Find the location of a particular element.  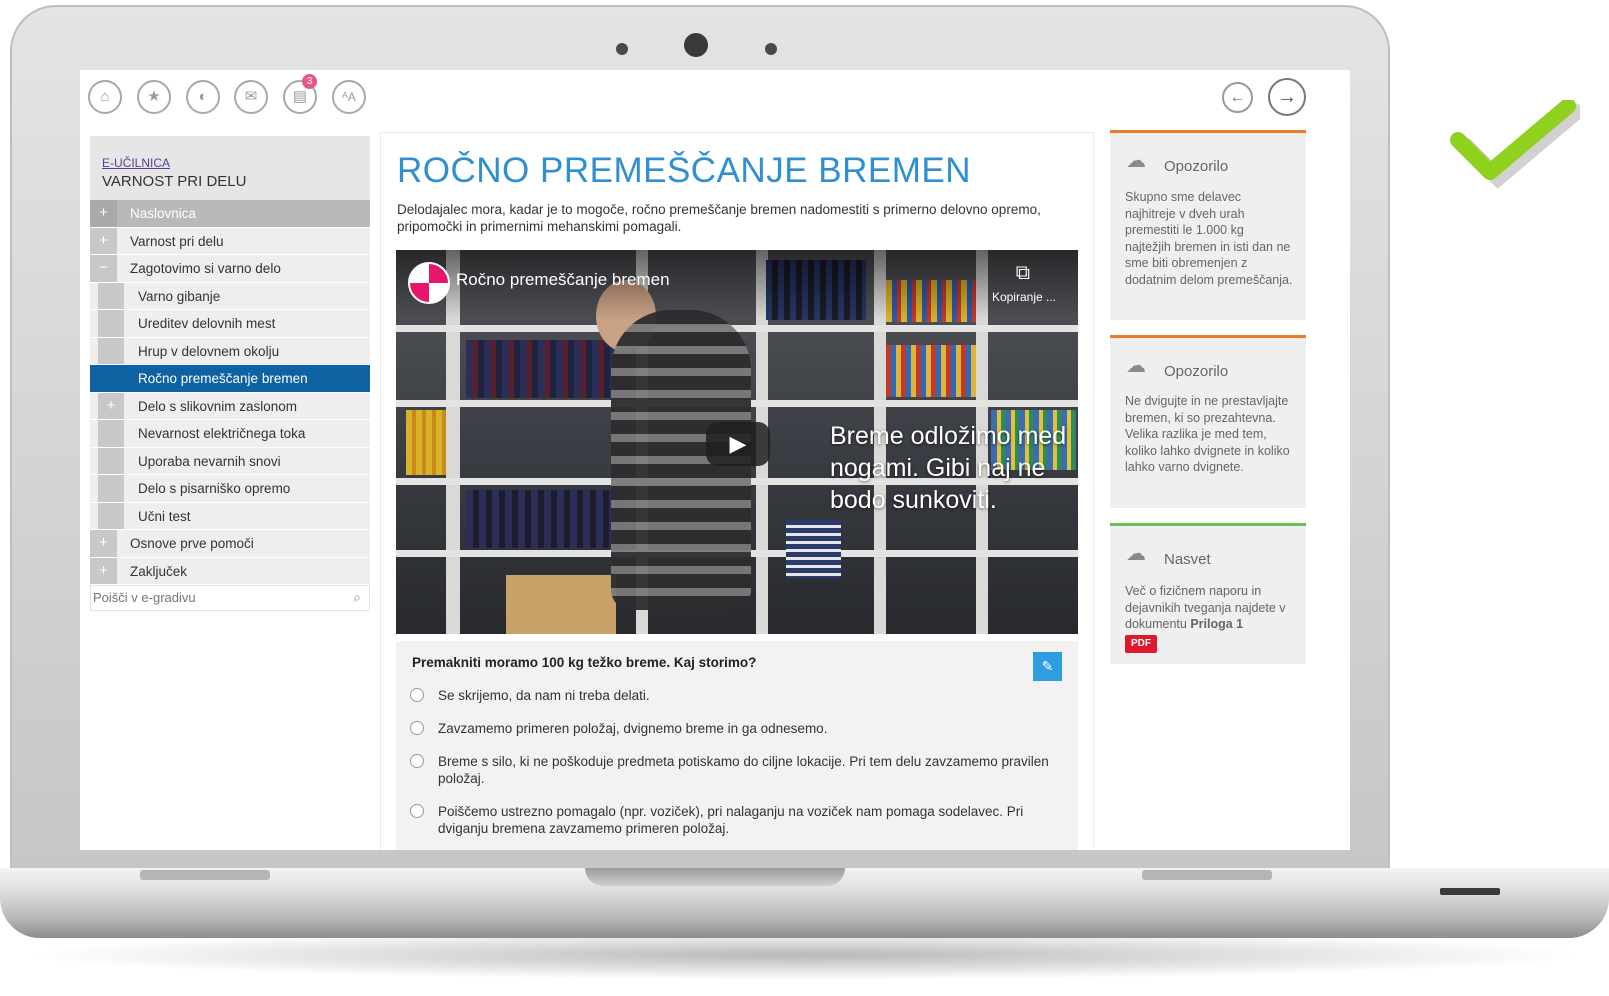

page-title: ROČNO PREMEŠČANJE BREMEN is located at coordinates (684, 170).